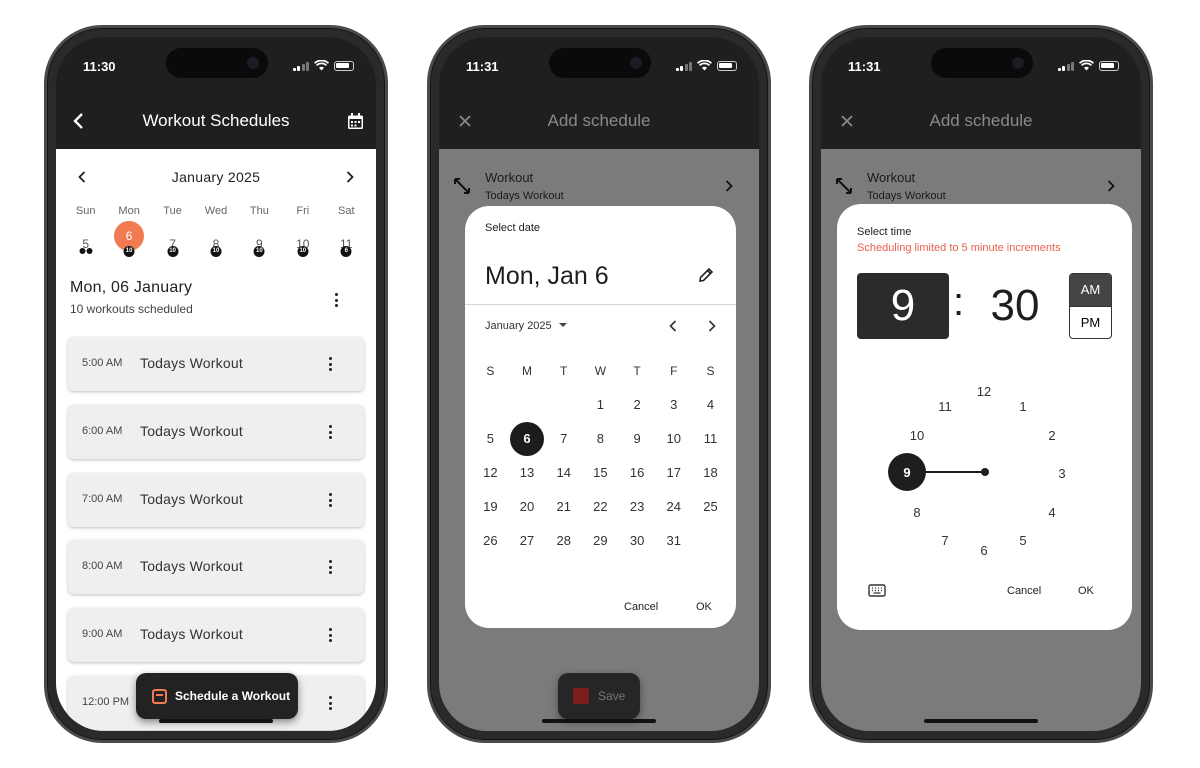 The height and width of the screenshot is (768, 1200). I want to click on weekday-header: S, so click(490, 371).